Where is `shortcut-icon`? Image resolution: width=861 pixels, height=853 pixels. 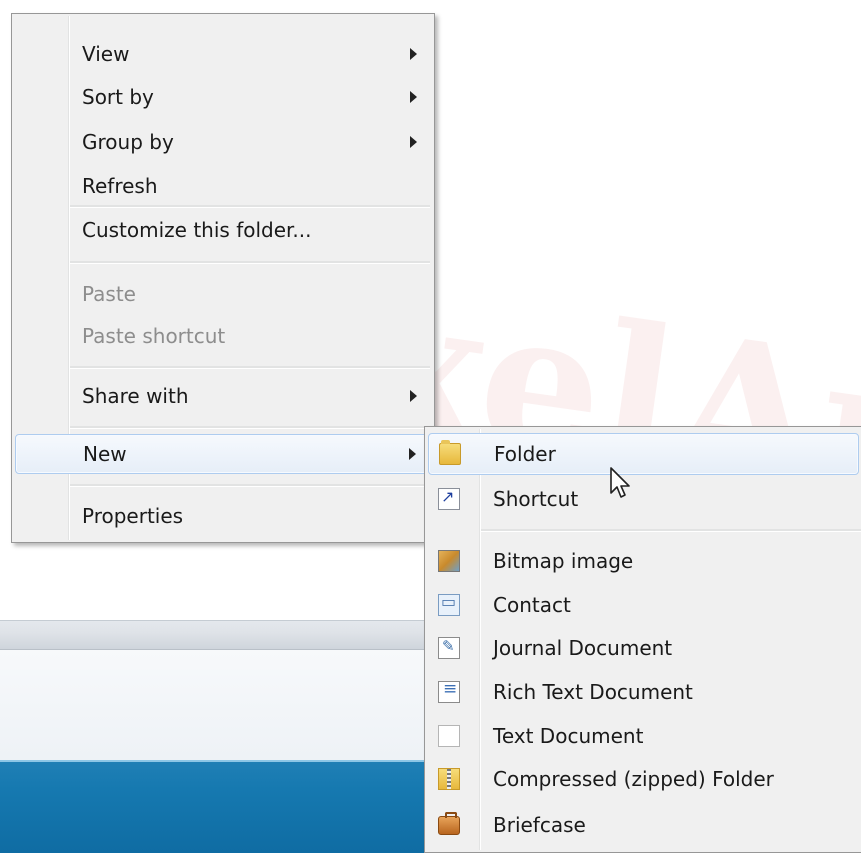
shortcut-icon is located at coordinates (449, 498).